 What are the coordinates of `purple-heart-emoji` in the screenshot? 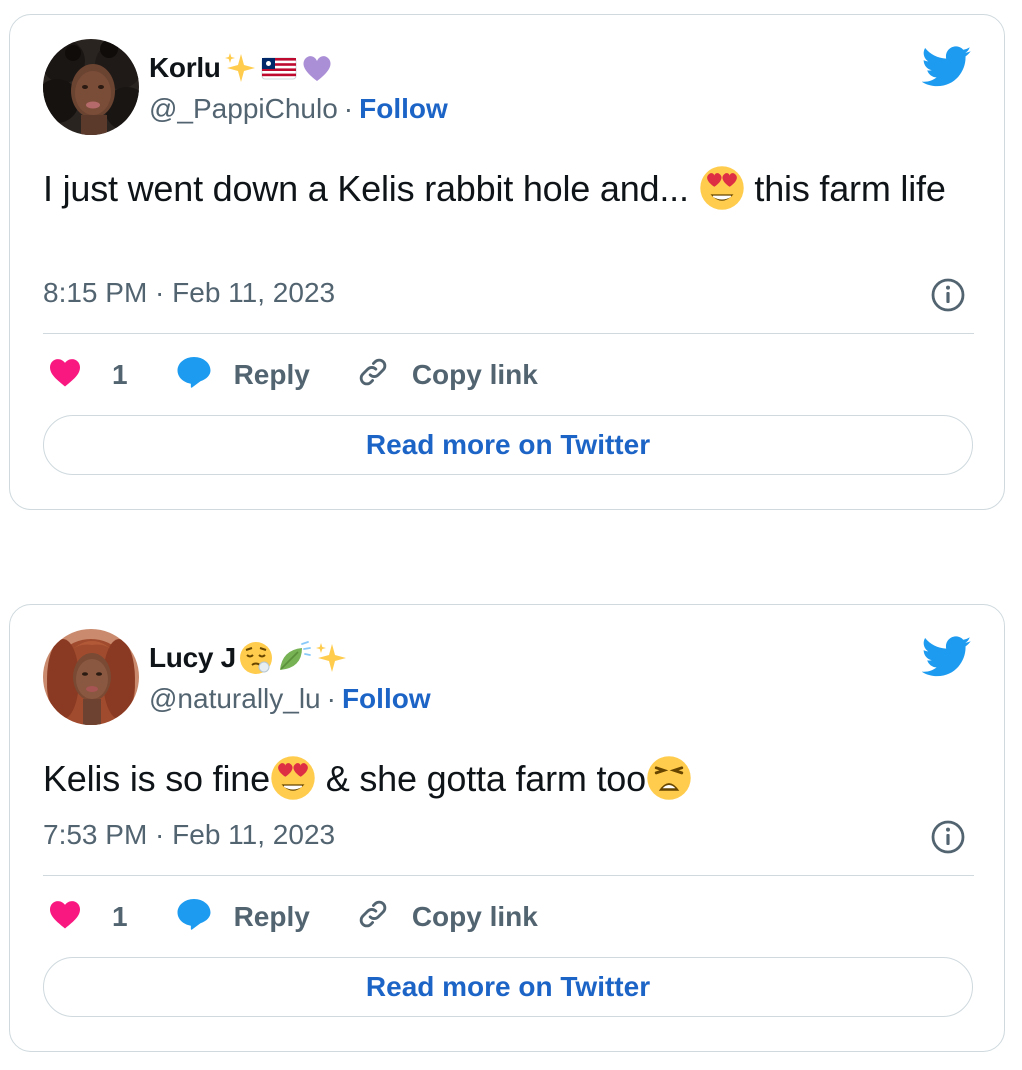 It's located at (317, 68).